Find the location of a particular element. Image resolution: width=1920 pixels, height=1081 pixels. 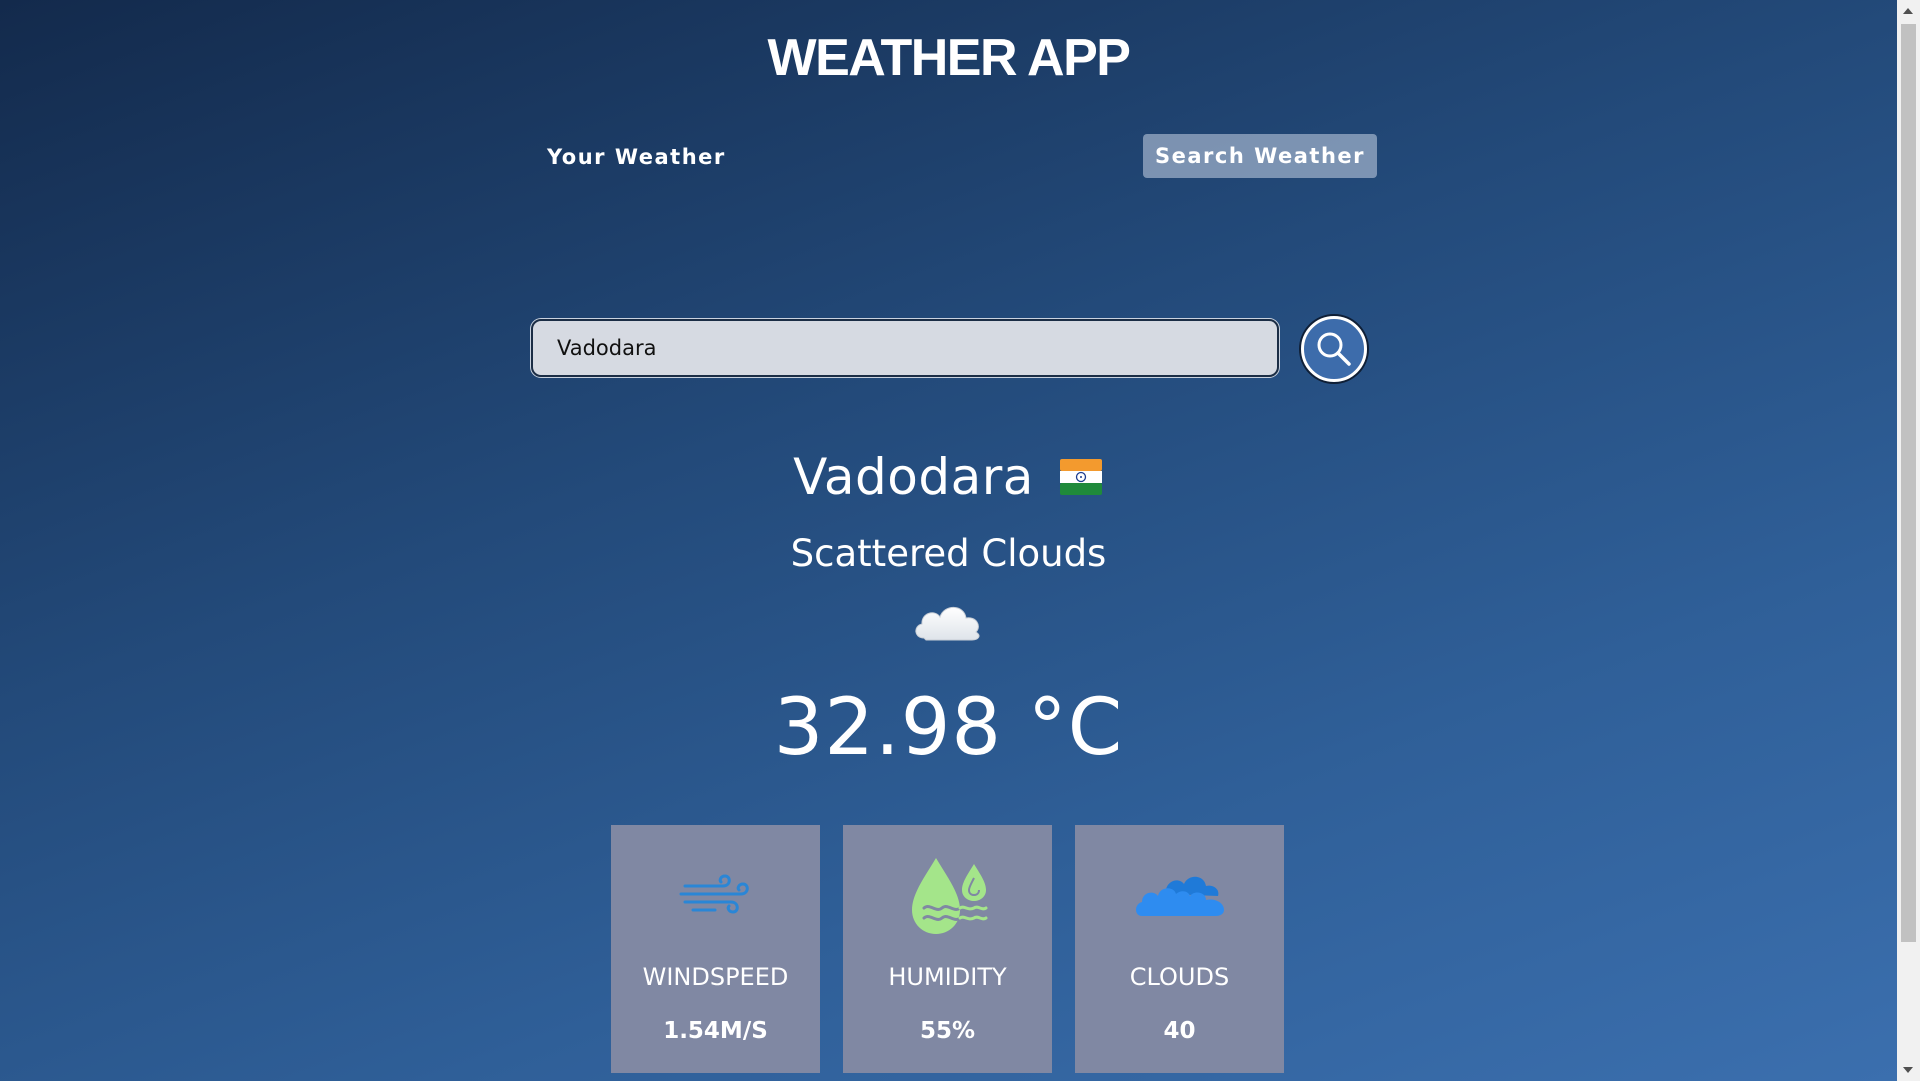

cloud-icon is located at coordinates (947, 623).